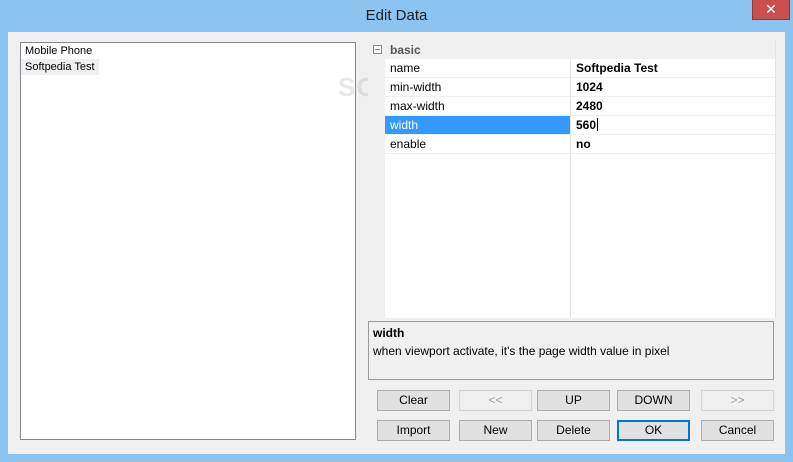 The width and height of the screenshot is (793, 462). I want to click on grid-margin, so click(376, 188).